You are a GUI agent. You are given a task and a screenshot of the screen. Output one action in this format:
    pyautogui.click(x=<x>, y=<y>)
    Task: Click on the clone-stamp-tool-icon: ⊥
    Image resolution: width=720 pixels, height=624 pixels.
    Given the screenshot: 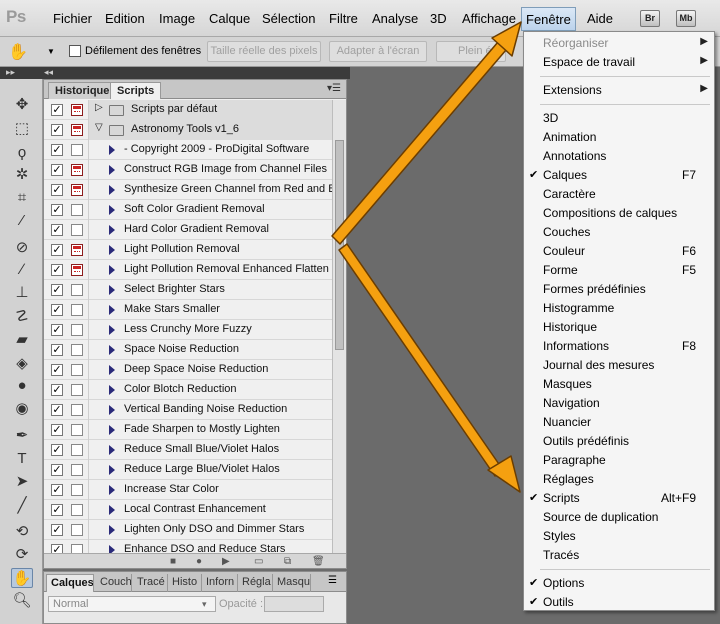 What is the action you would take?
    pyautogui.click(x=22, y=293)
    